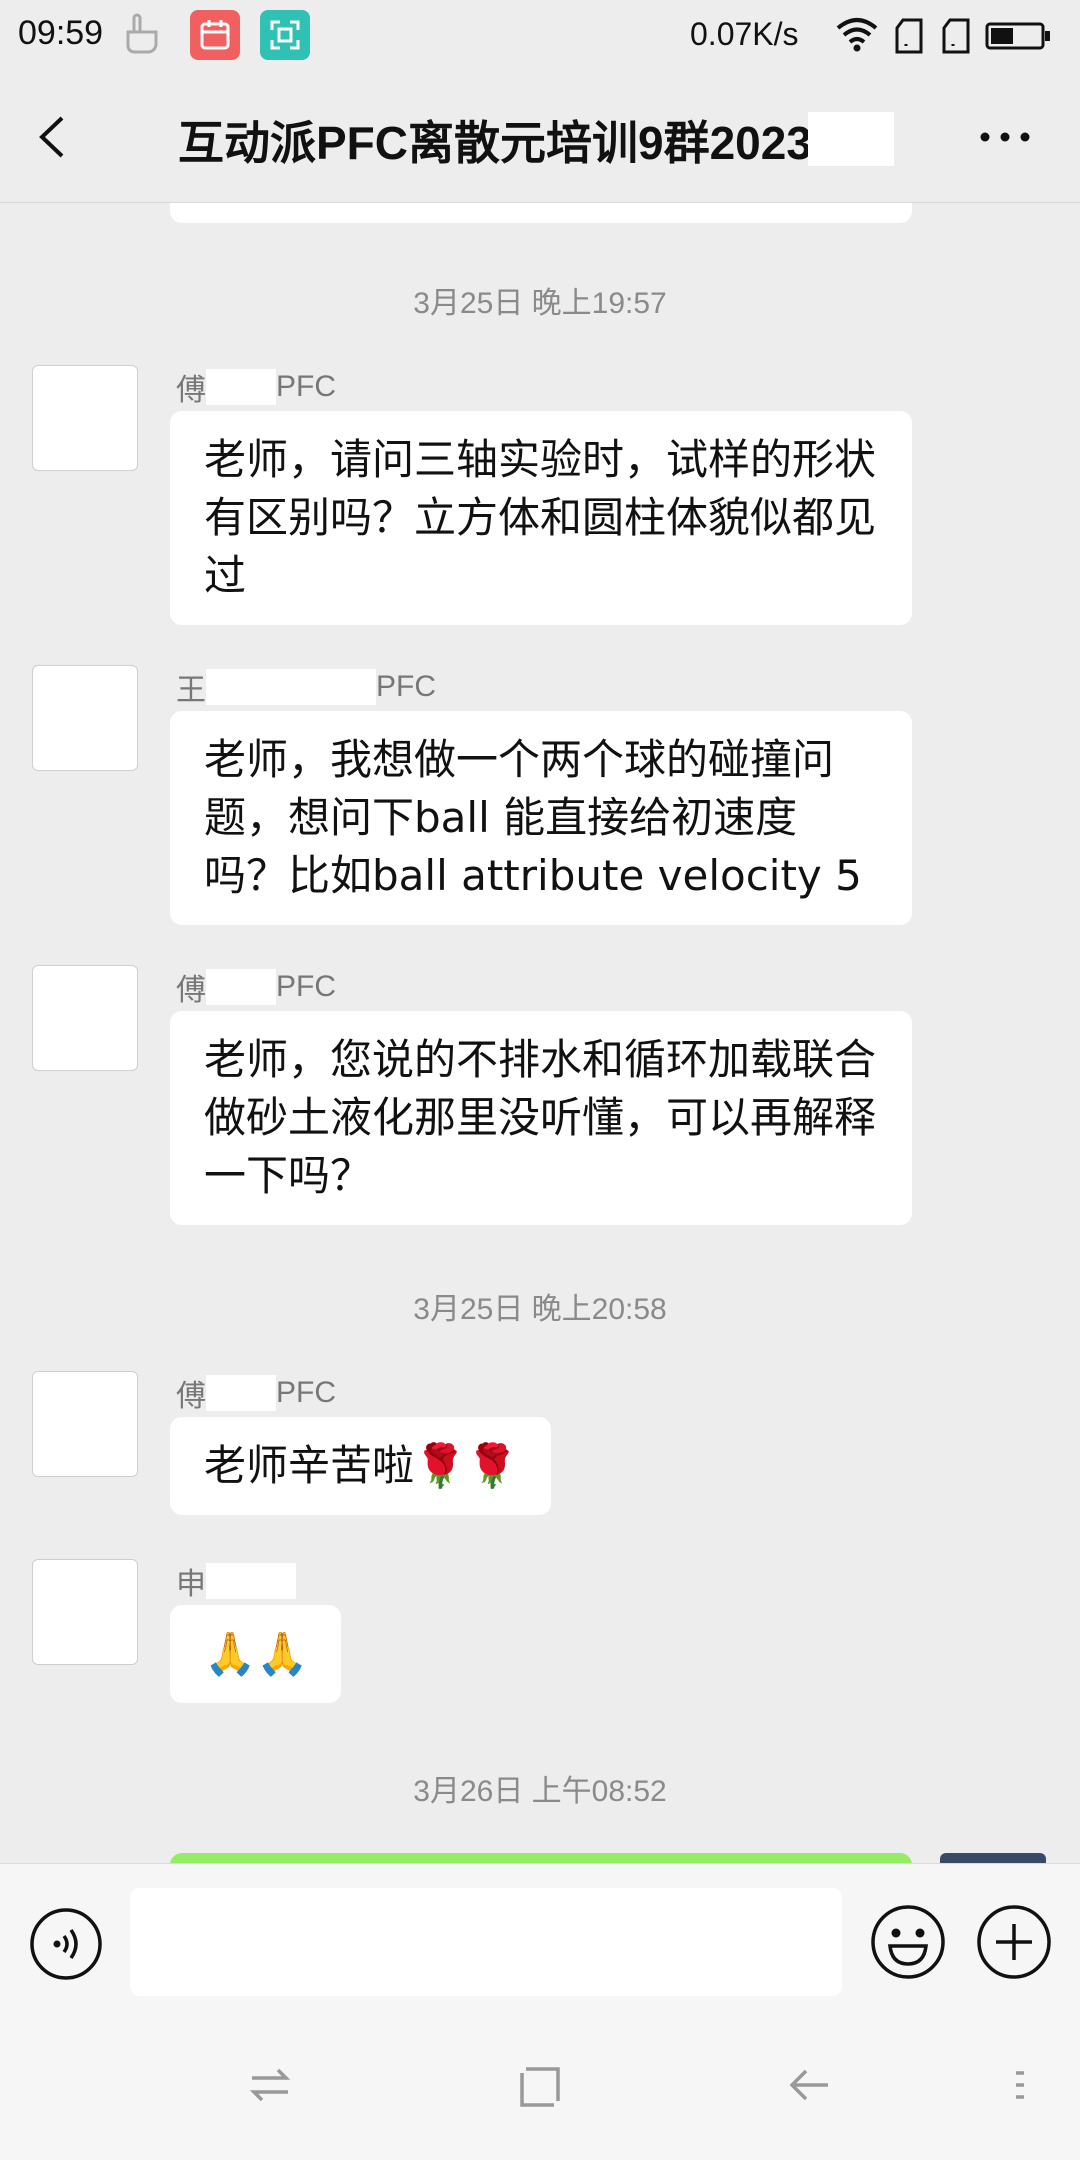 The image size is (1080, 2160). Describe the element at coordinates (285, 35) in the screenshot. I see `screenshot-icon` at that location.